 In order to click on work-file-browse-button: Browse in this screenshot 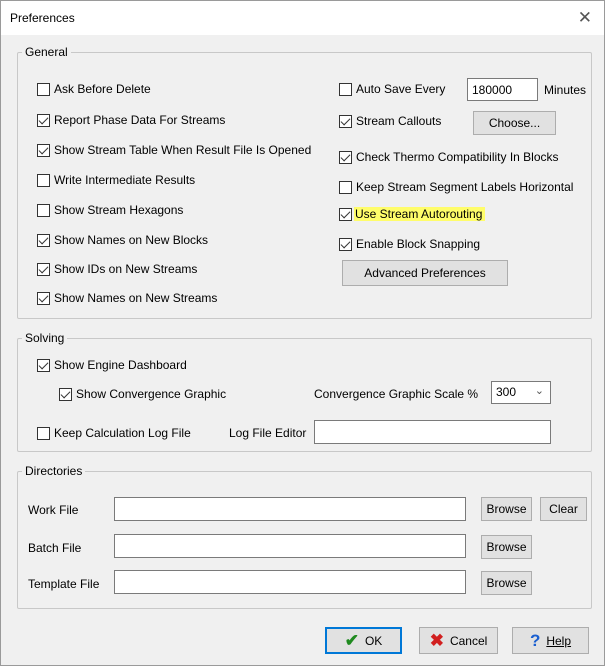, I will do `click(506, 509)`.